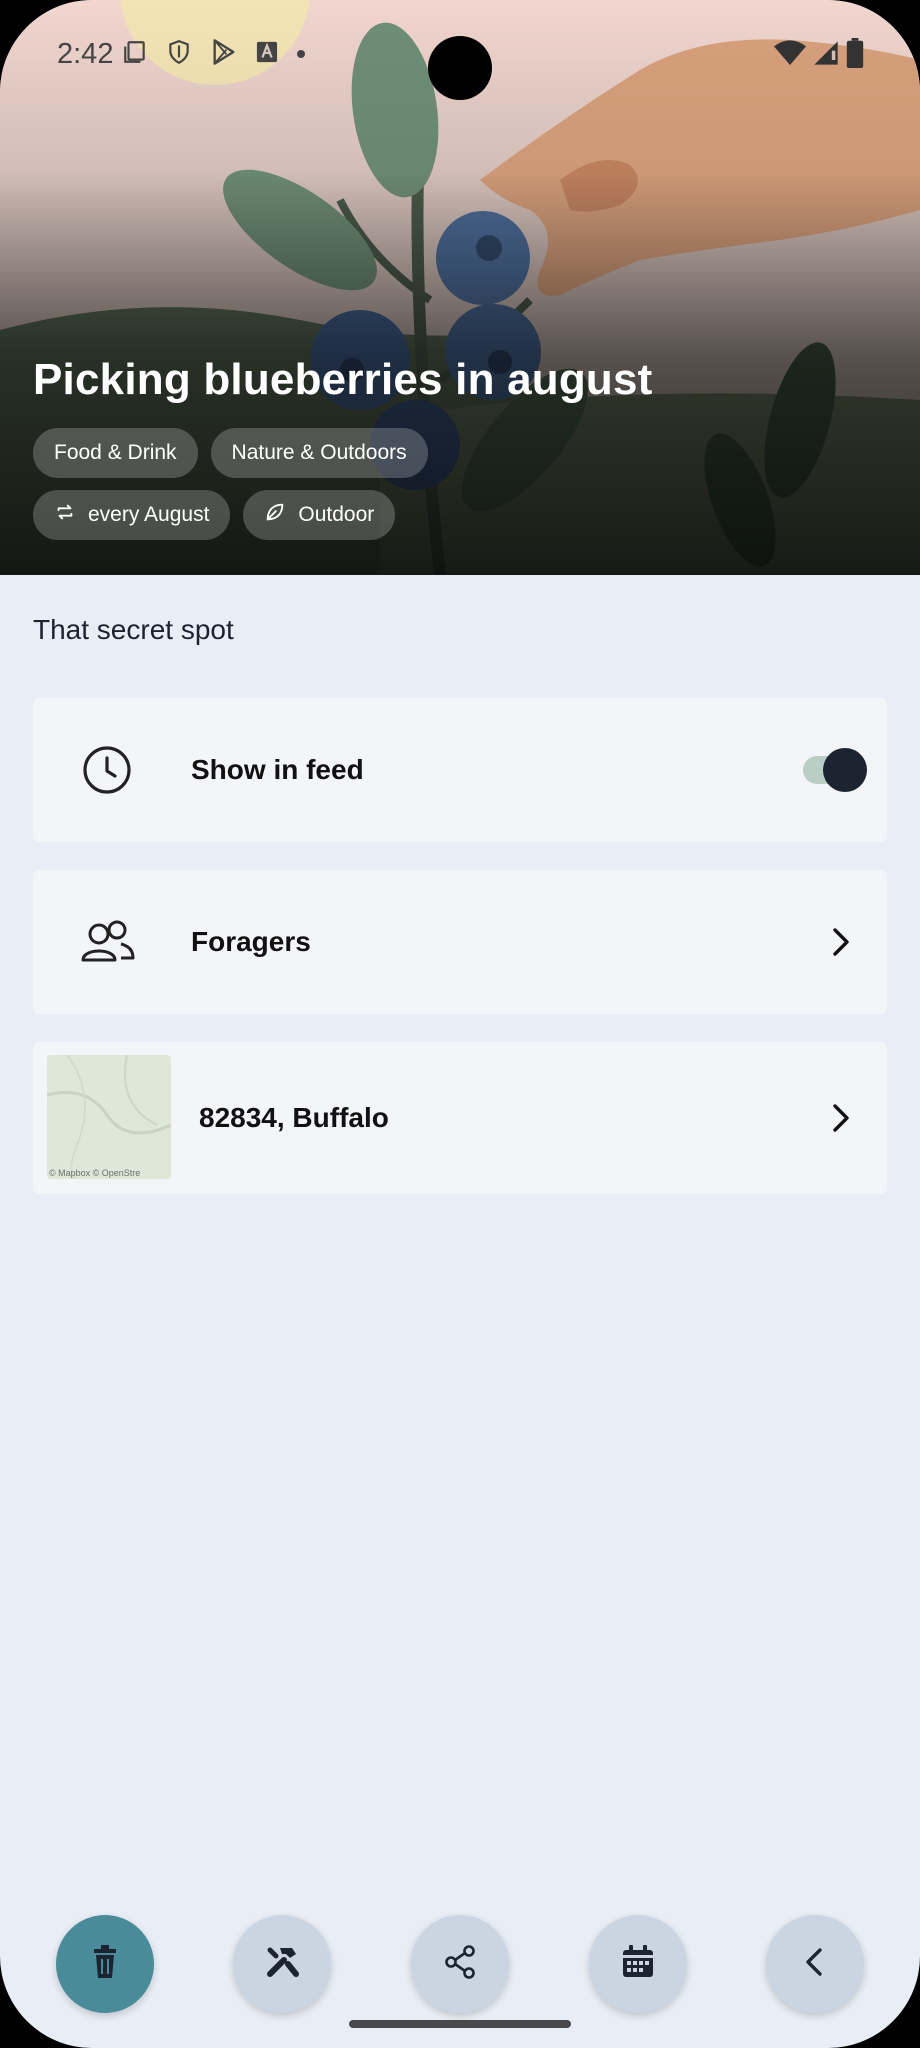 The width and height of the screenshot is (920, 2048). What do you see at coordinates (460, 942) in the screenshot?
I see `foragers-row: Foragers` at bounding box center [460, 942].